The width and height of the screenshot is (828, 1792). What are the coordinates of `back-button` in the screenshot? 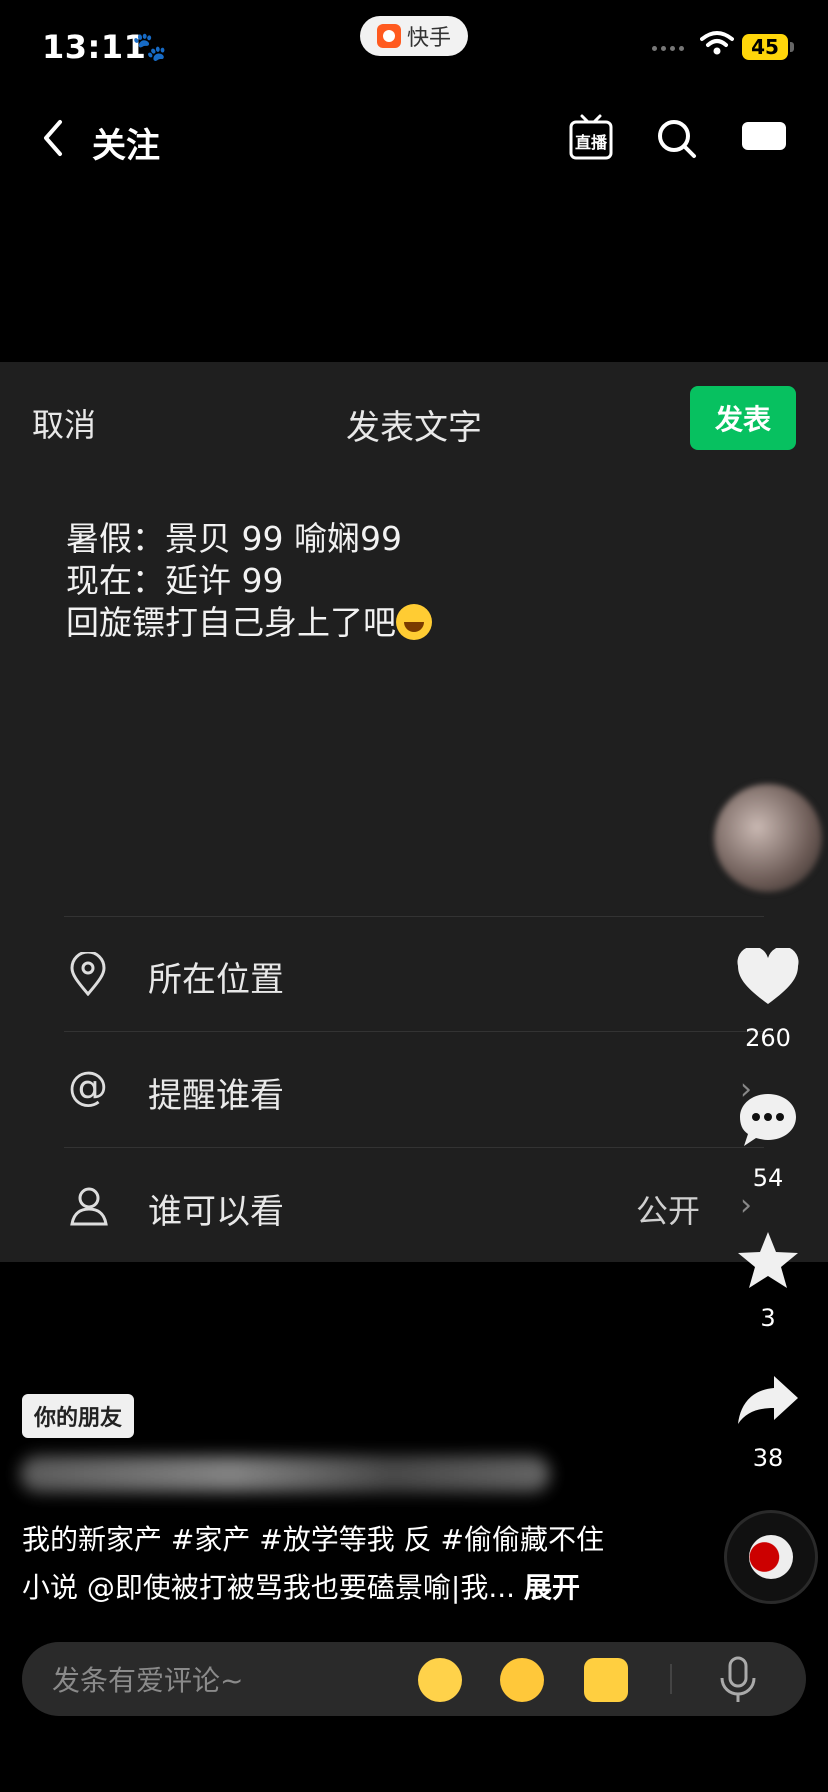 It's located at (53, 140).